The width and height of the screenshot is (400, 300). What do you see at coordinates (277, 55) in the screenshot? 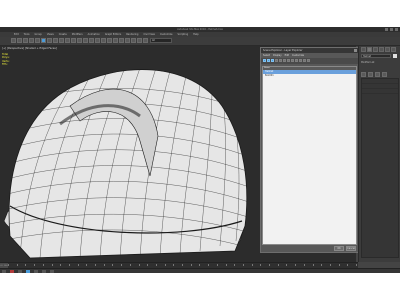
I see `dialog-menu-display: Display` at bounding box center [277, 55].